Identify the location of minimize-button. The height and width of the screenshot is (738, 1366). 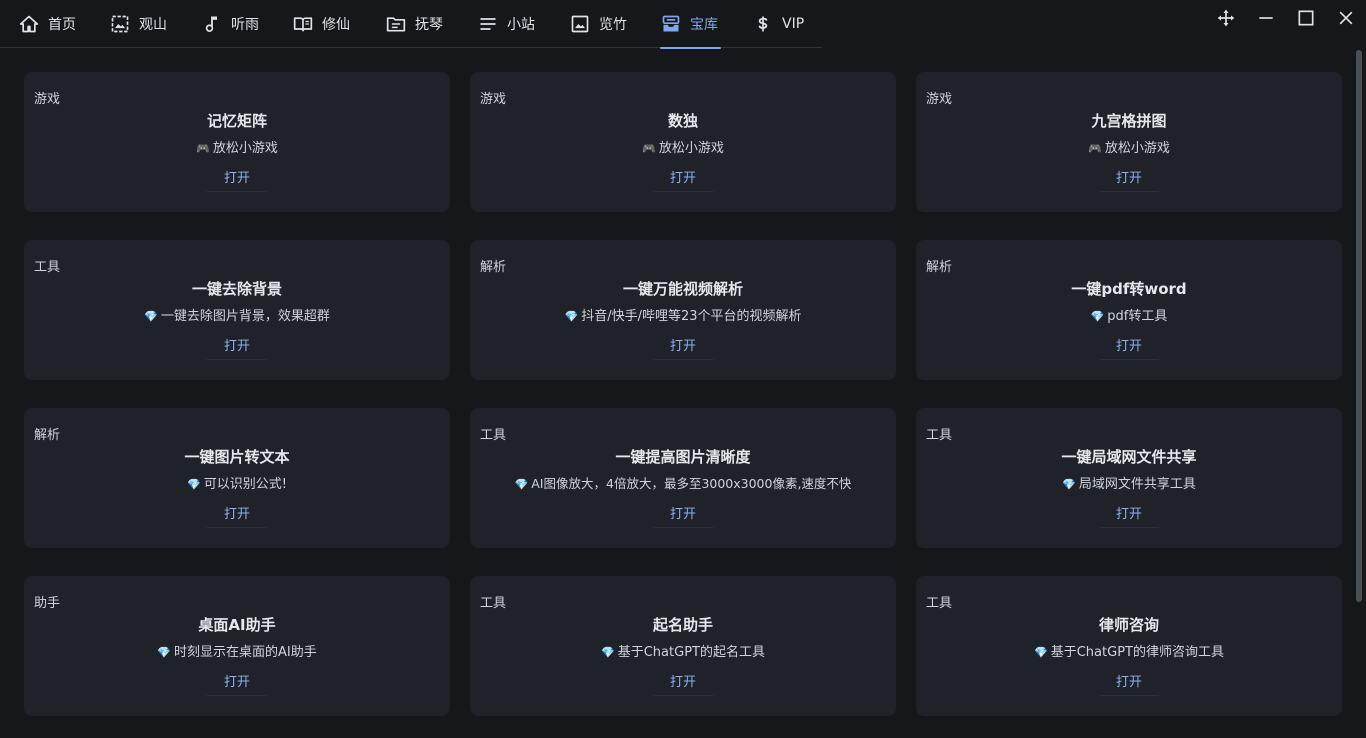
(1266, 20).